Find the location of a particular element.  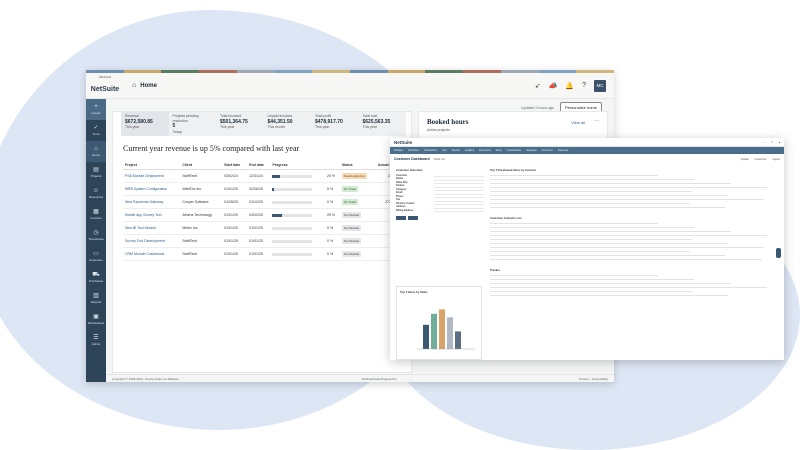

sidebar-item-home: ⌂ Home is located at coordinates (96, 151).